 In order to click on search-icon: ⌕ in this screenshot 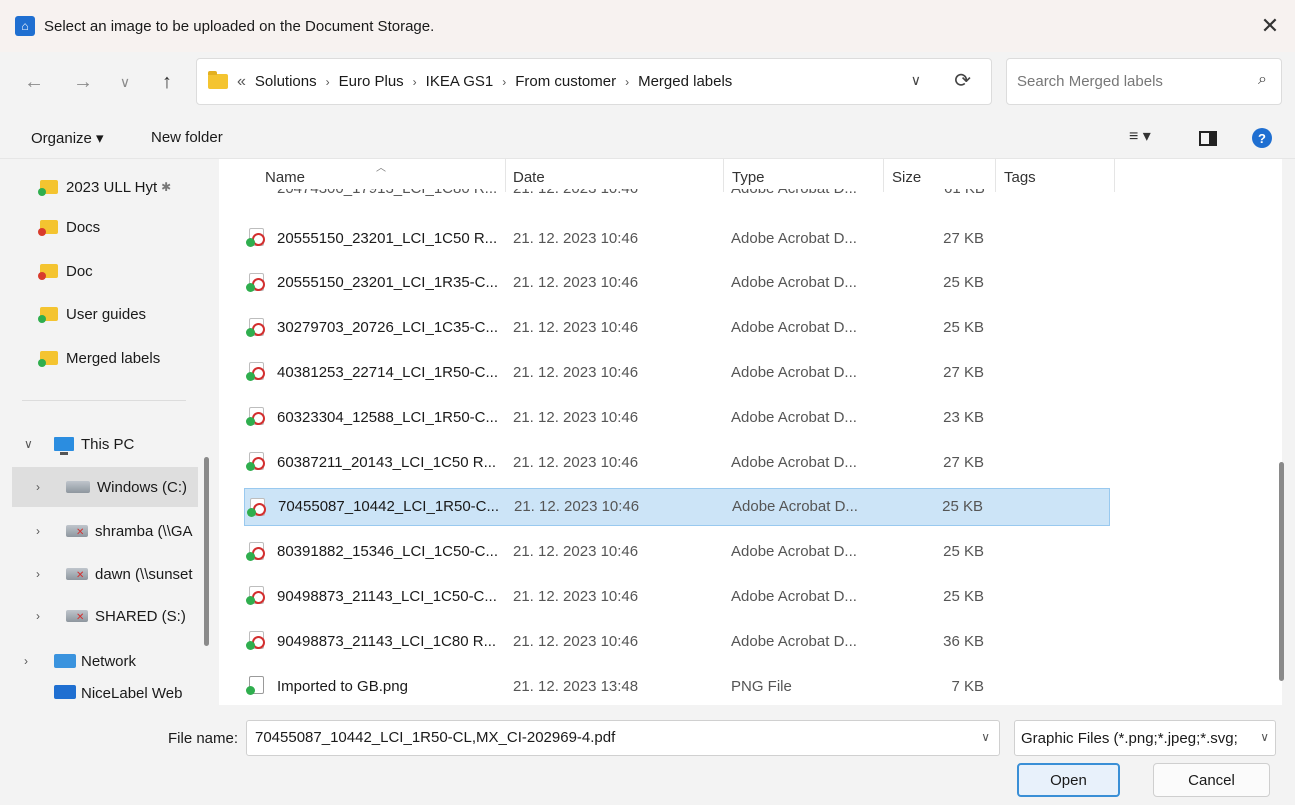, I will do `click(1262, 80)`.